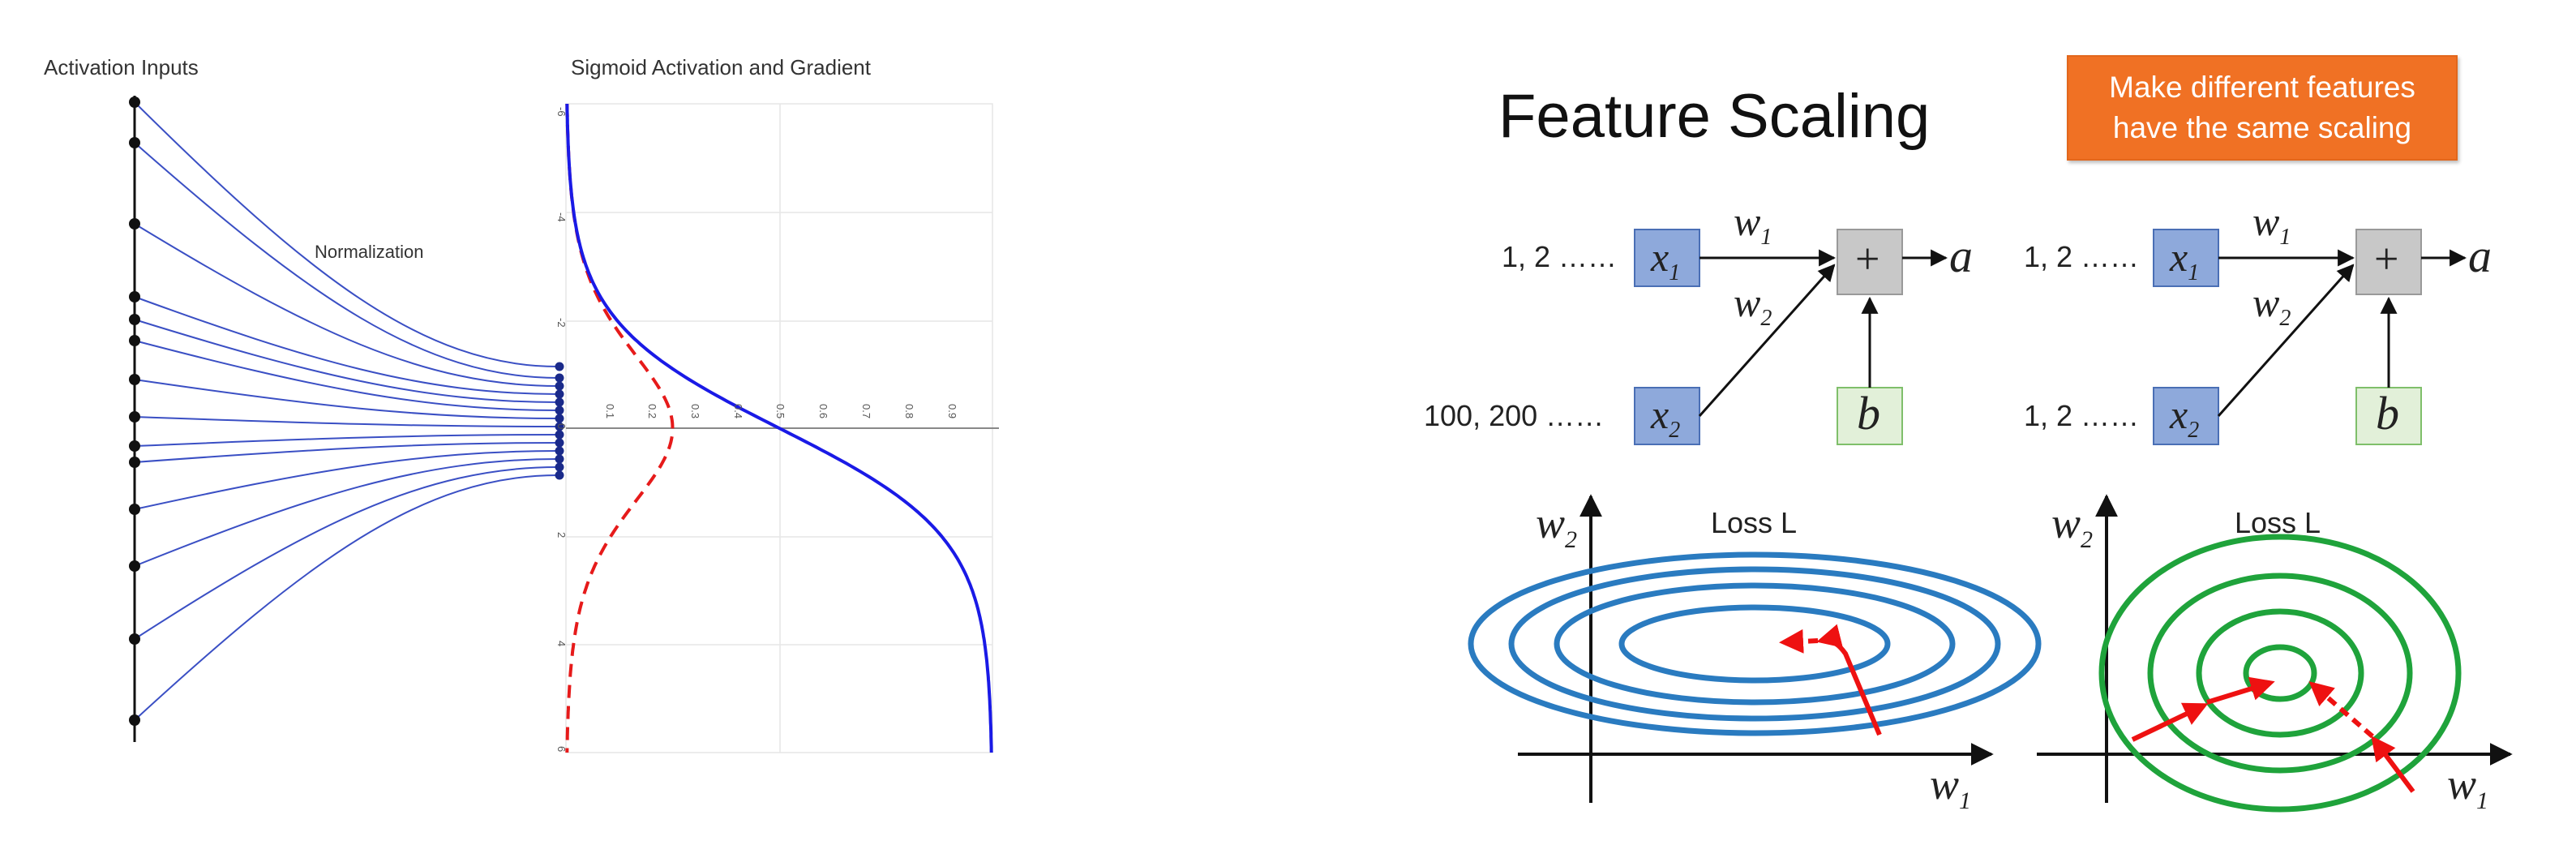 This screenshot has height=858, width=2576. What do you see at coordinates (738, 411) in the screenshot?
I see `htick: 0.4` at bounding box center [738, 411].